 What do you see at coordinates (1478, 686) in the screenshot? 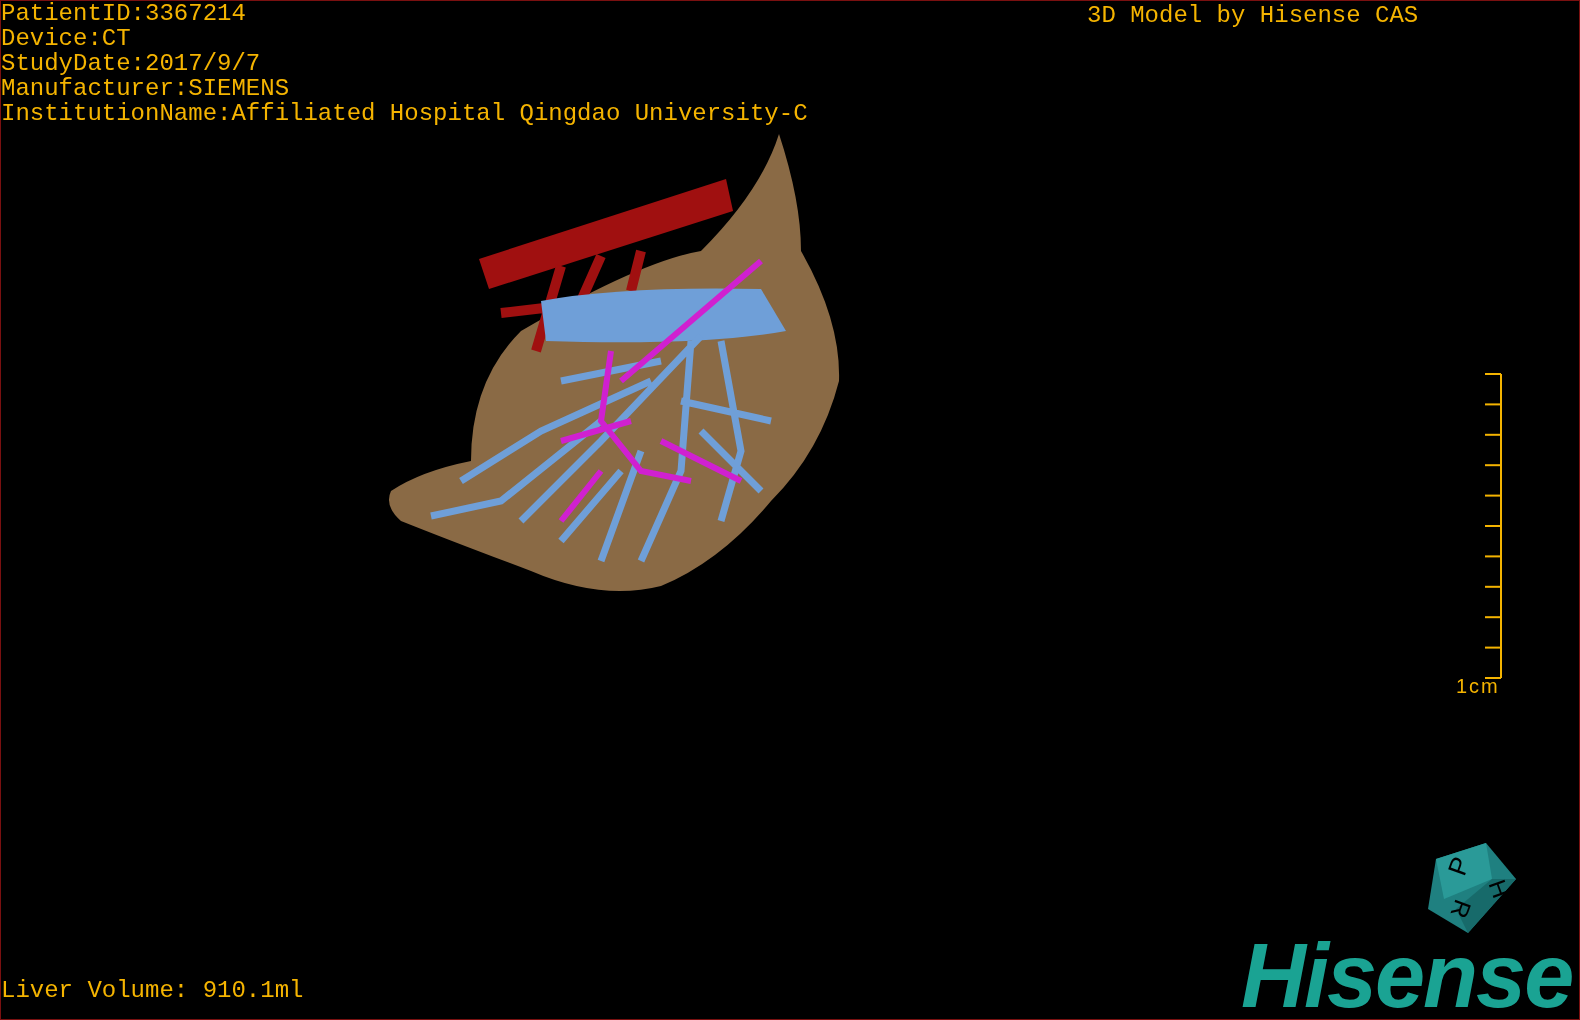
I see `scale-label: 1cm` at bounding box center [1478, 686].